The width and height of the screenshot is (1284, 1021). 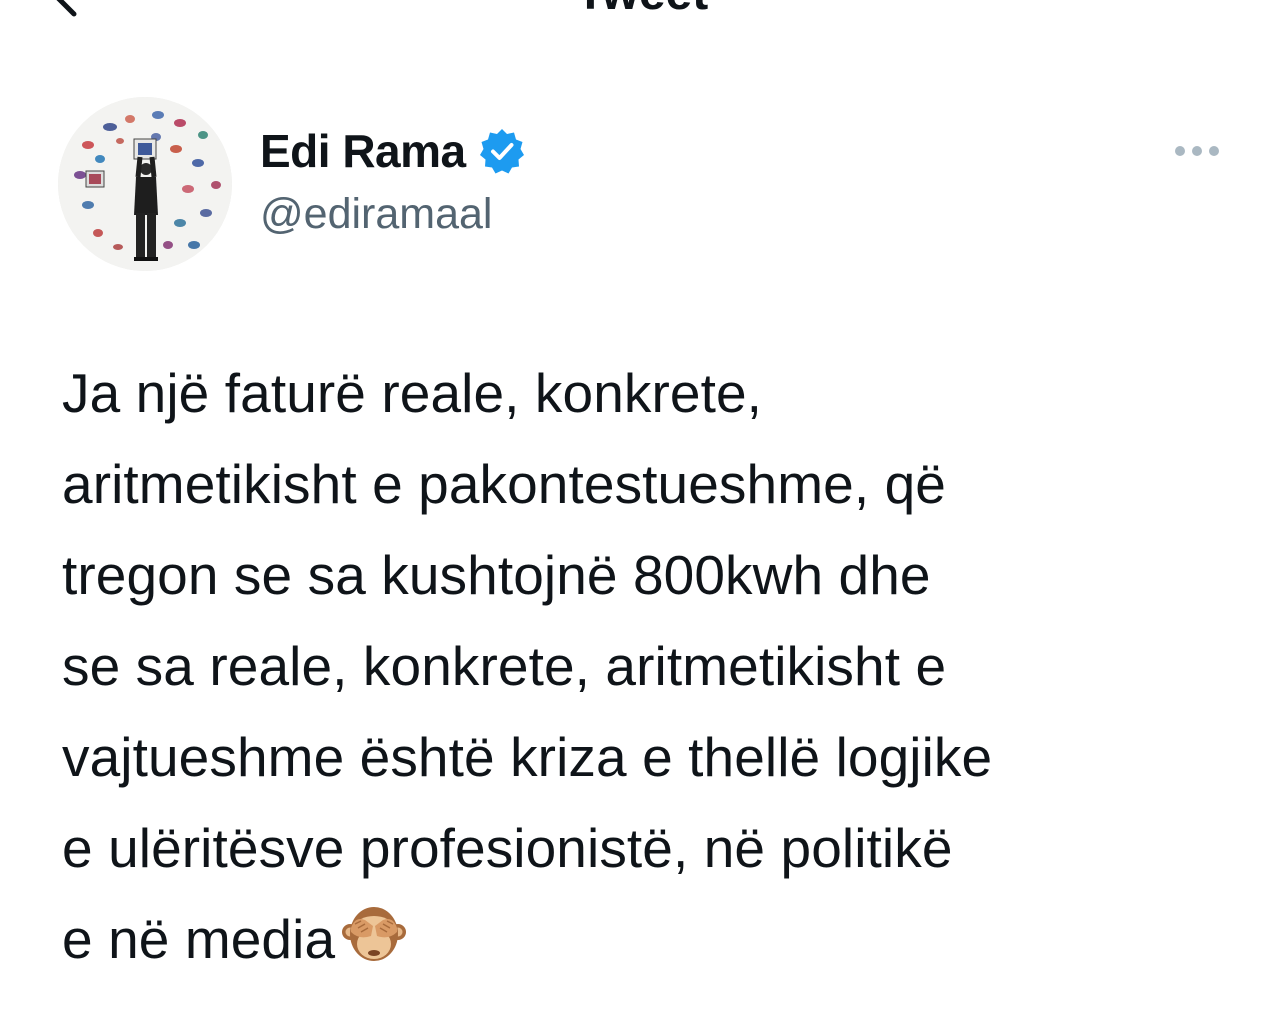 What do you see at coordinates (504, 666) in the screenshot?
I see `tweet-text-line: se sa reale, konkrete, aritmetikisht e` at bounding box center [504, 666].